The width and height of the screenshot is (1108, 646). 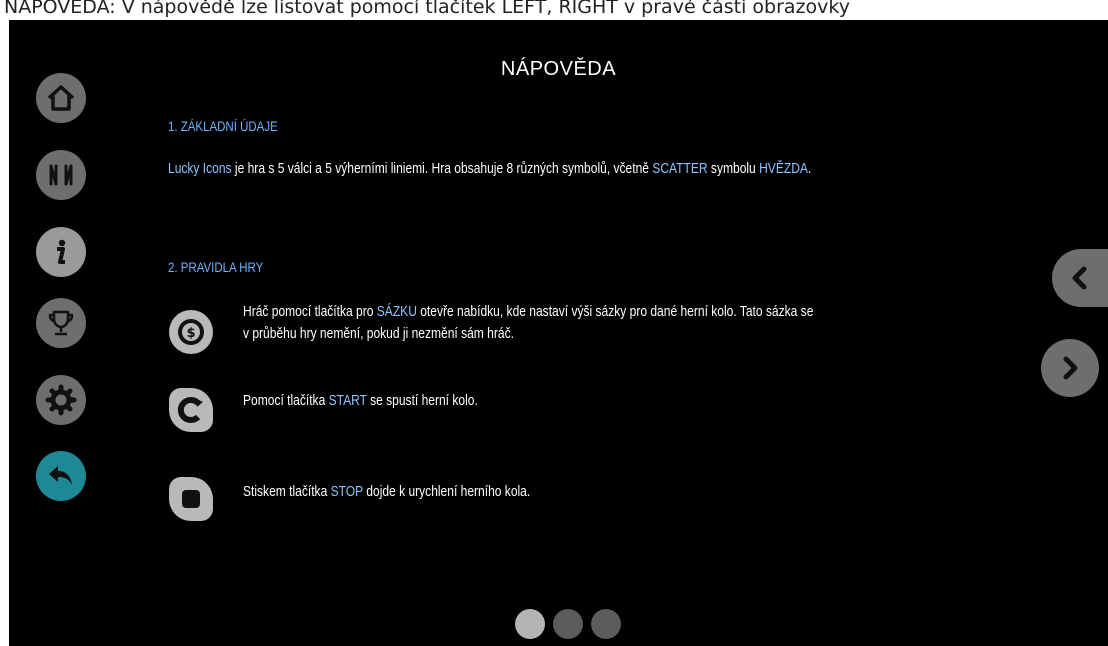 I want to click on section-heading-basics: 1. ZÁKLADNÍ ÚDAJE, so click(x=223, y=126).